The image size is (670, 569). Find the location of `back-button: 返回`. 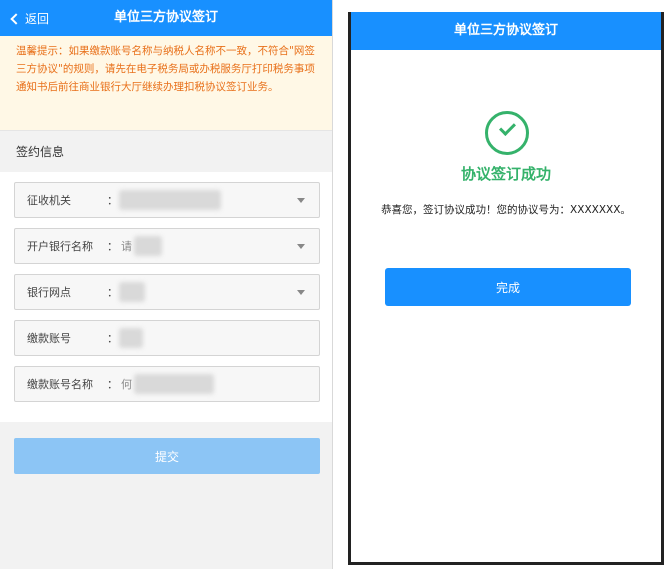

back-button: 返回 is located at coordinates (30, 18).